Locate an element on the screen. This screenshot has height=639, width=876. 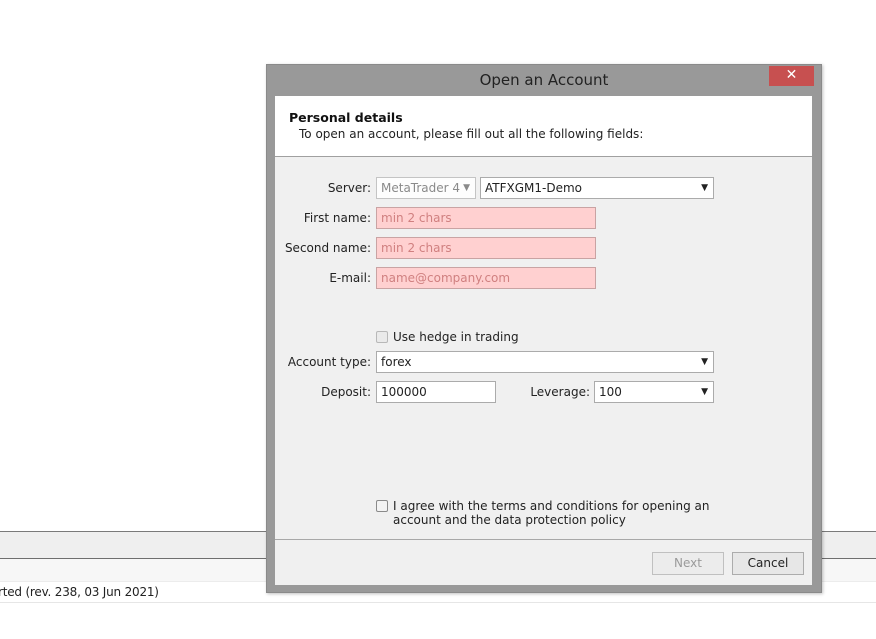
next-button: Next is located at coordinates (688, 563).